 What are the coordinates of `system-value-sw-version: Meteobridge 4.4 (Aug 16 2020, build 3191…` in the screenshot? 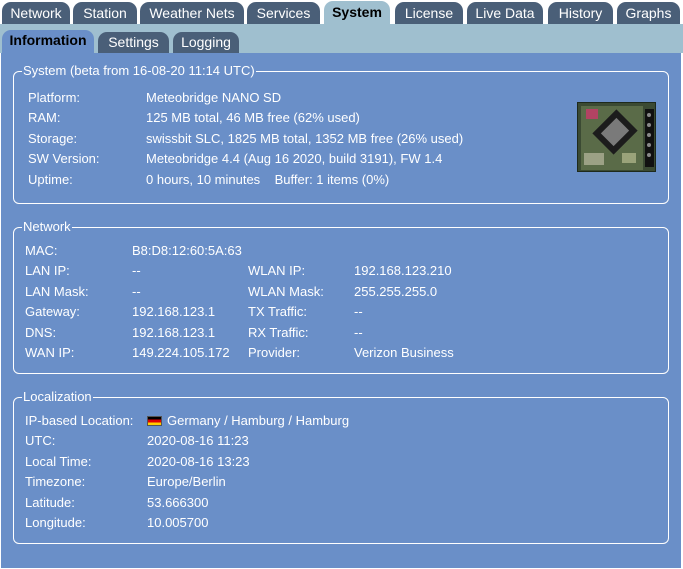 It's located at (294, 158).